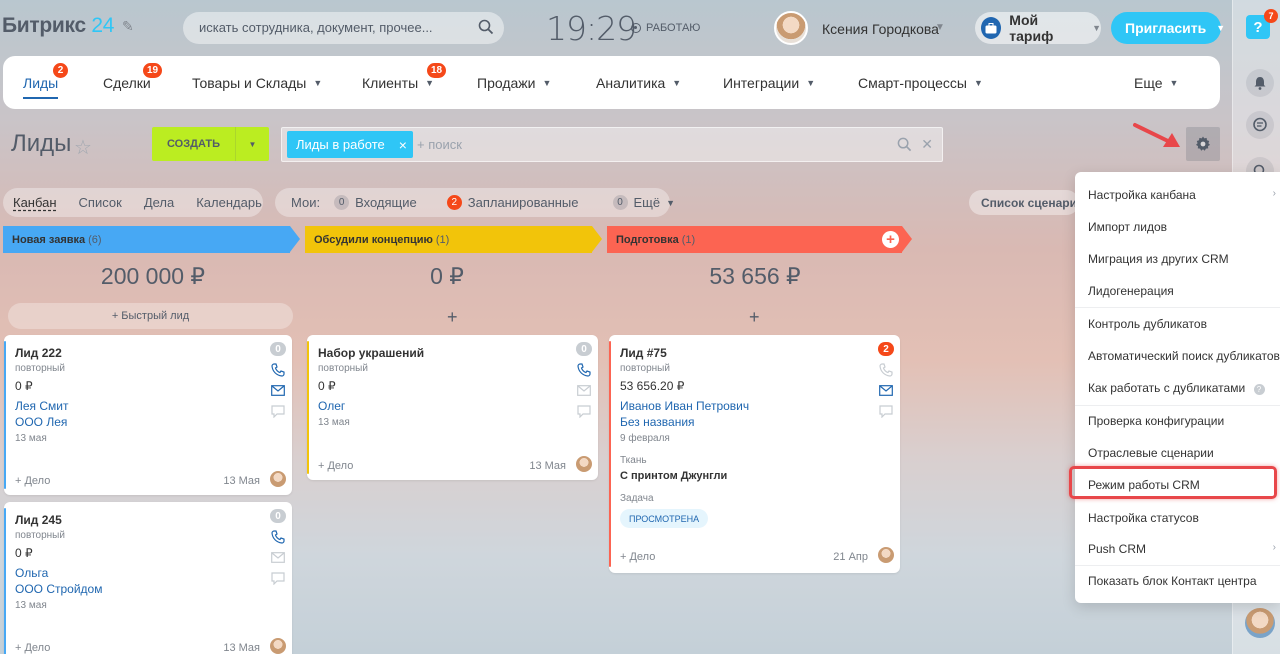  I want to click on work-status: РАБОТАЮ, so click(665, 28).